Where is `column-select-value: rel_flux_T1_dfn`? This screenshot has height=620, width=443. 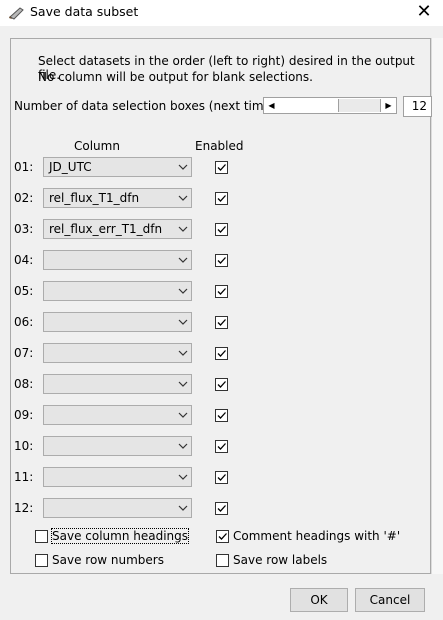 column-select-value: rel_flux_T1_dfn is located at coordinates (94, 198).